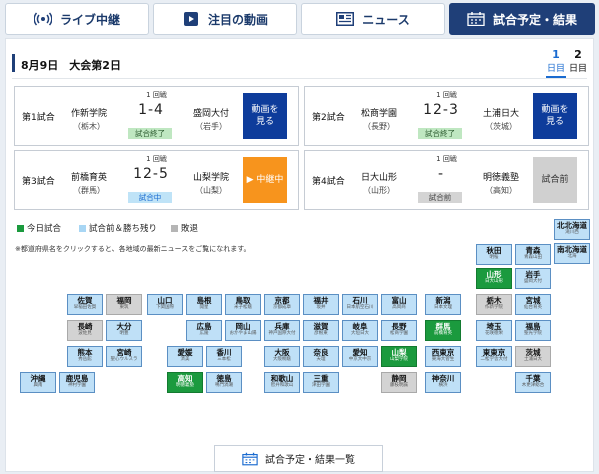 The width and height of the screenshot is (599, 474). I want to click on live-stream-button: ▶ 中継中, so click(265, 180).